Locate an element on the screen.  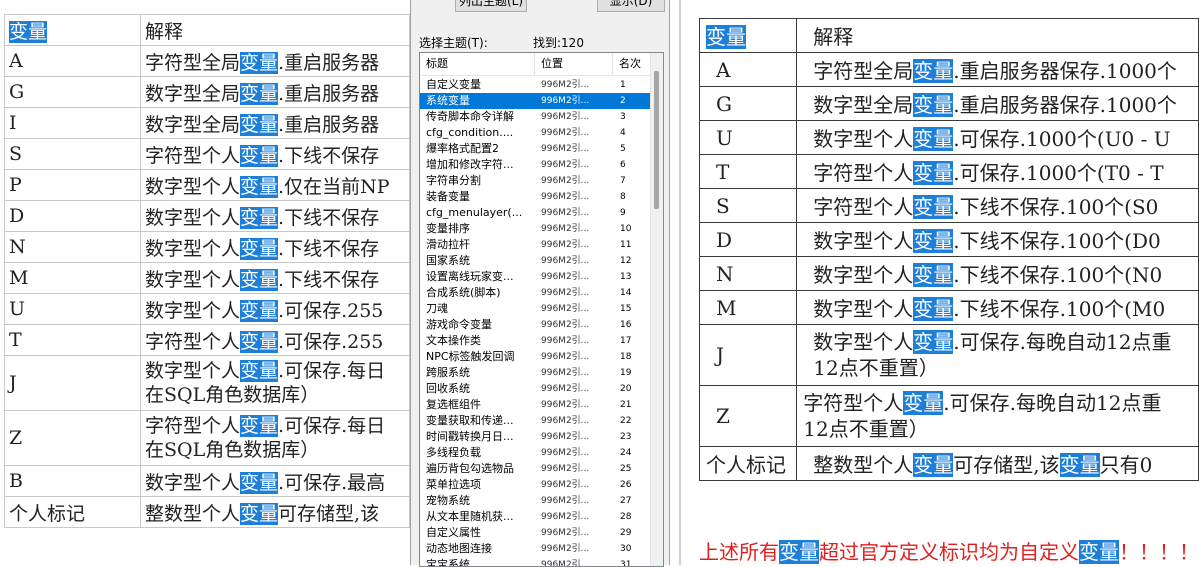
list-topics-button: 列出主题(L) is located at coordinates (491, 6).